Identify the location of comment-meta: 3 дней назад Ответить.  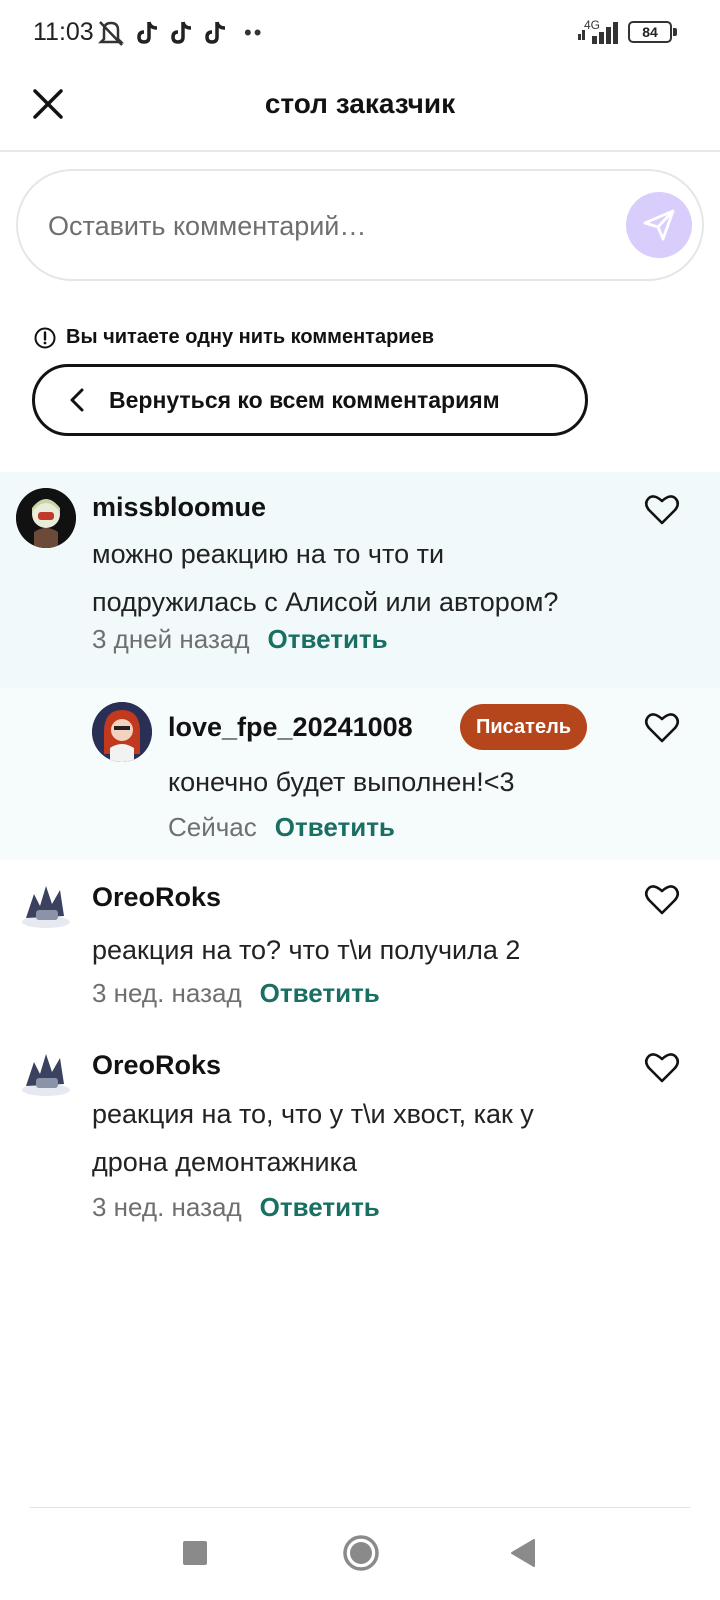
(240, 639).